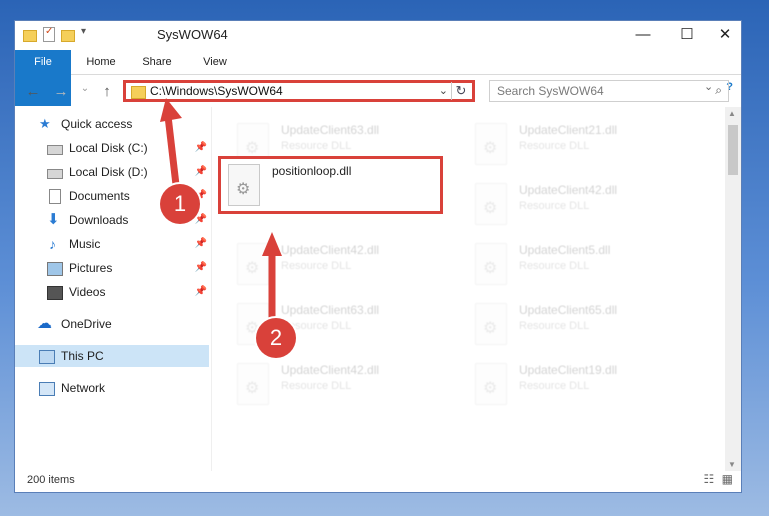 The height and width of the screenshot is (516, 769). Describe the element at coordinates (221, 217) in the screenshot. I see `annotation-arrows` at that location.